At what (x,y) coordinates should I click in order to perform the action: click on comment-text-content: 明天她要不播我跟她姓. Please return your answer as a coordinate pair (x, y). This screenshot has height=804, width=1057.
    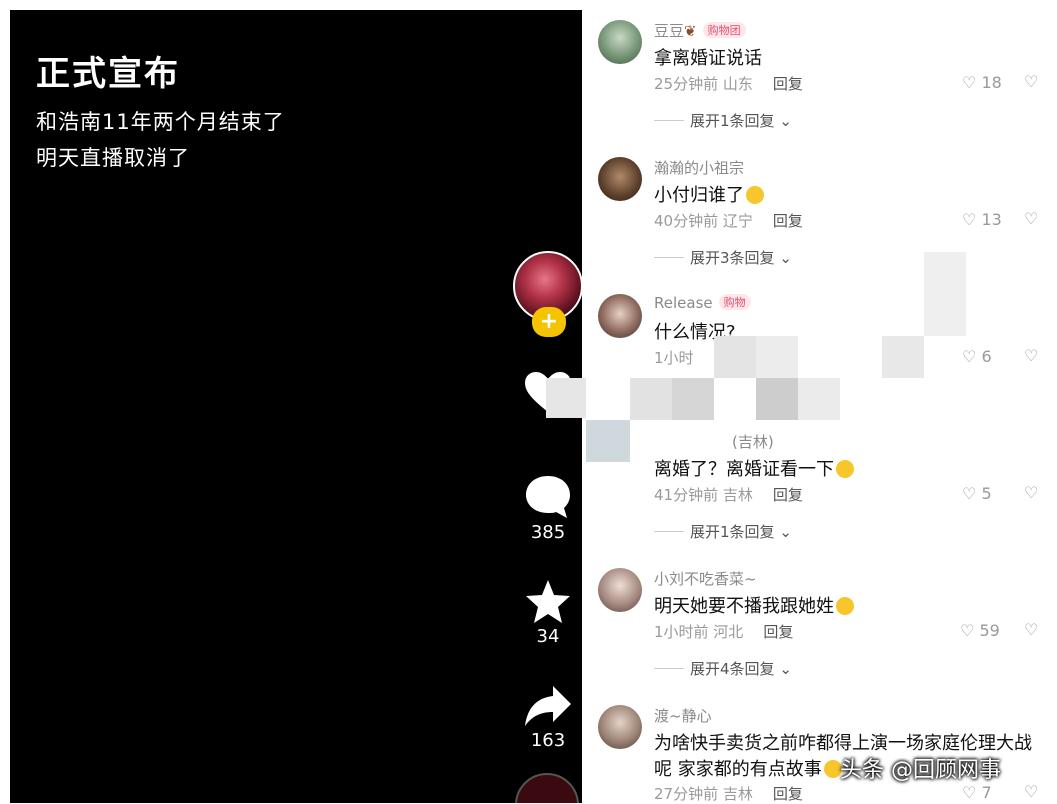
    Looking at the image, I should click on (744, 606).